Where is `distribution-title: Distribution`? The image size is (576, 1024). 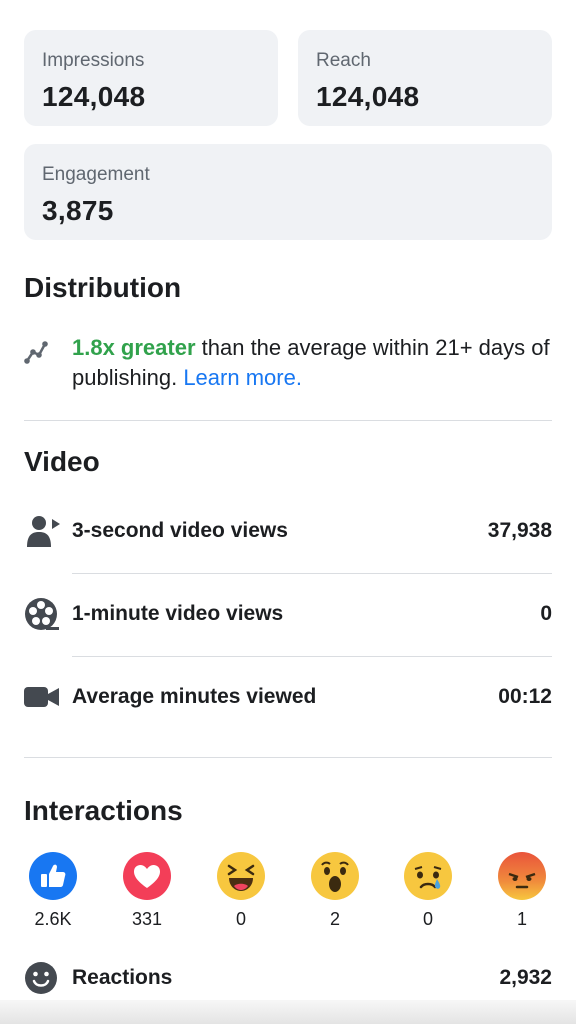 distribution-title: Distribution is located at coordinates (103, 287).